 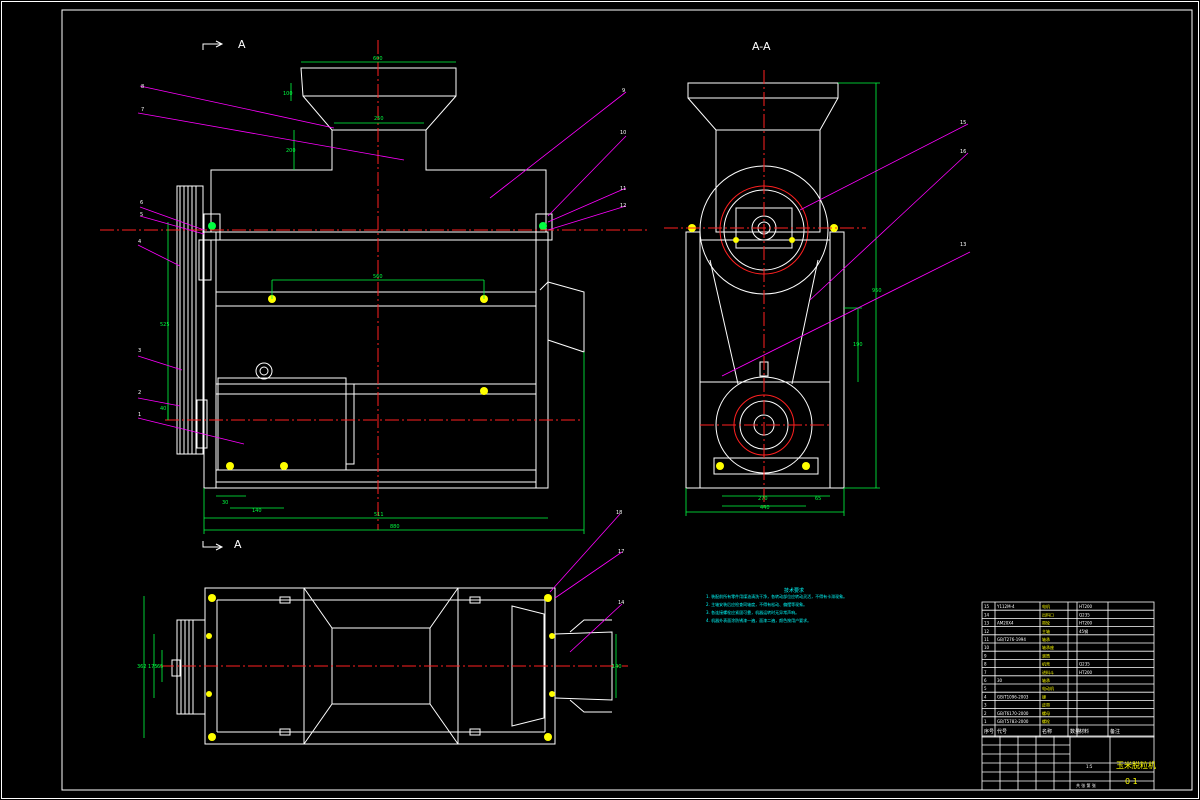 I want to click on bom-cell: 机壳, so click(x=1046, y=664).